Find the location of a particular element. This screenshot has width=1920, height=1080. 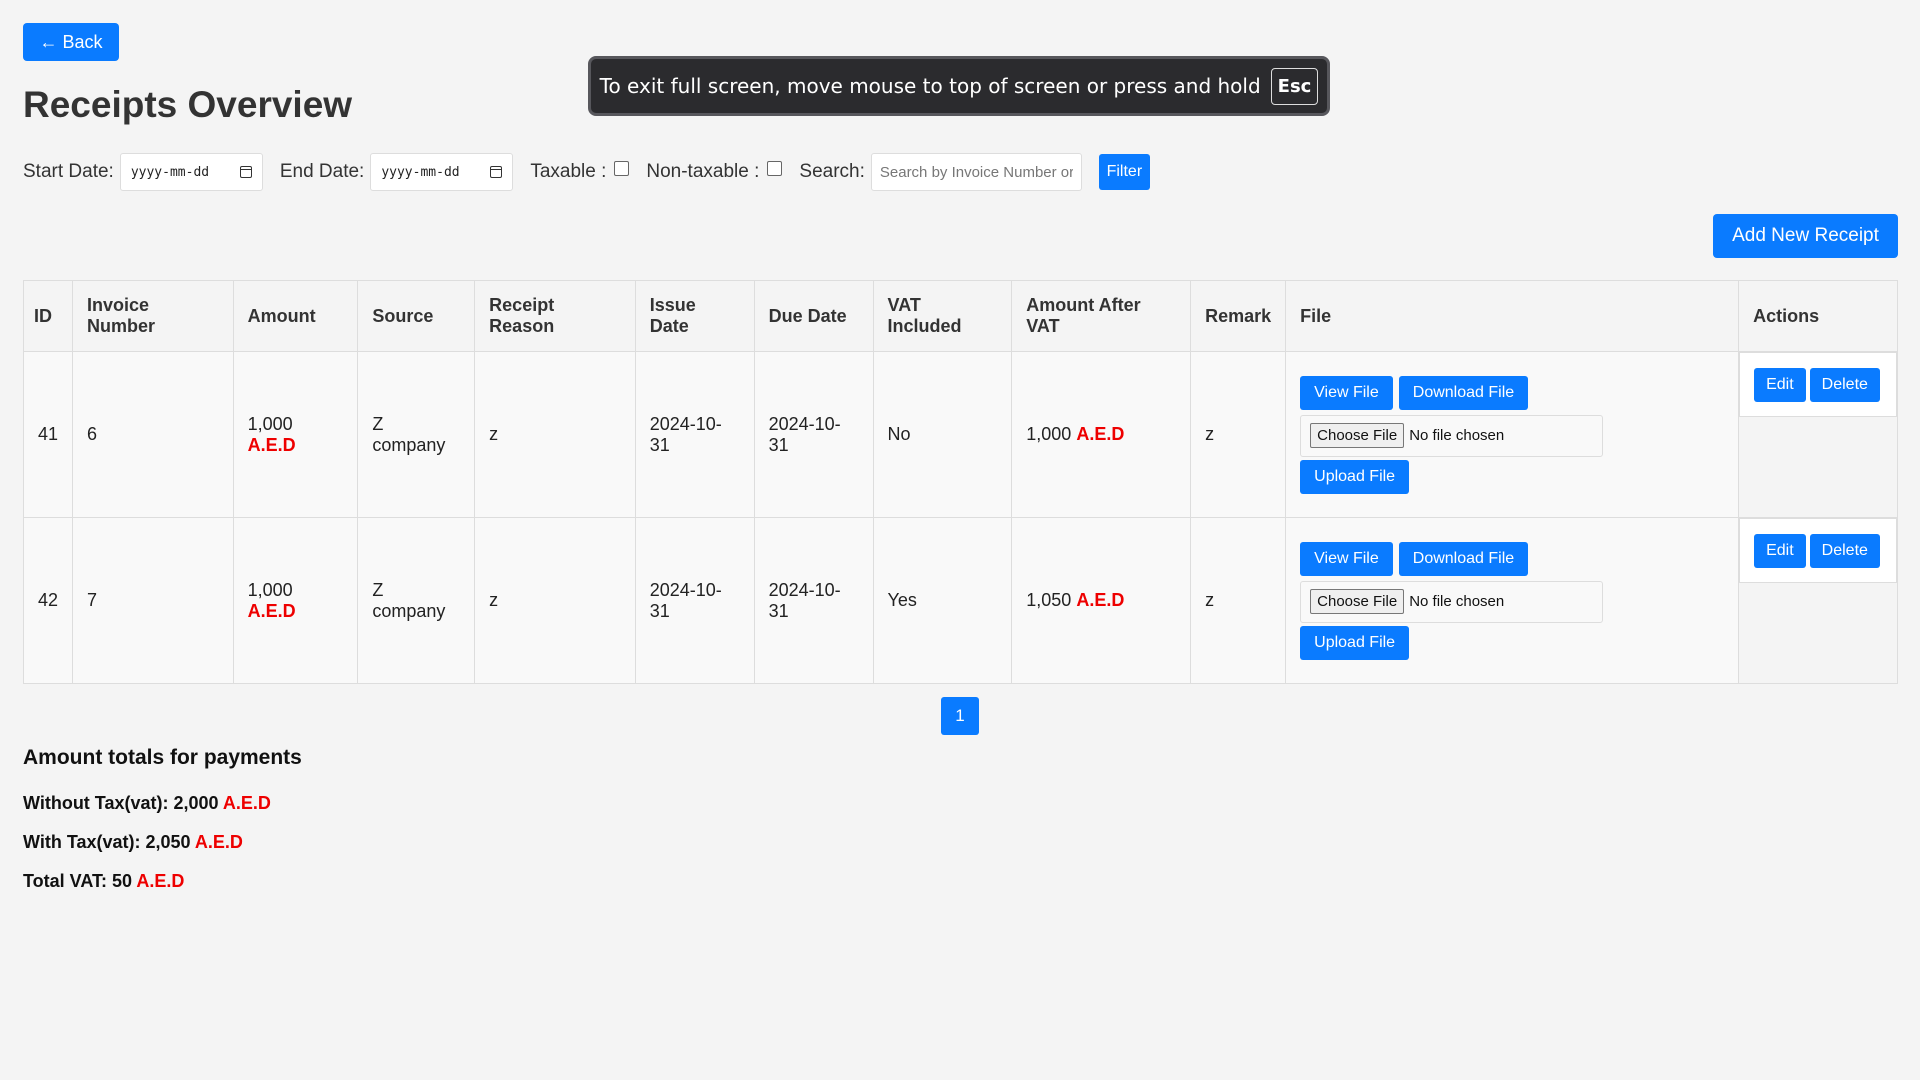

cell-amount-after-vat: 1,050 A.E.D is located at coordinates (1101, 600).